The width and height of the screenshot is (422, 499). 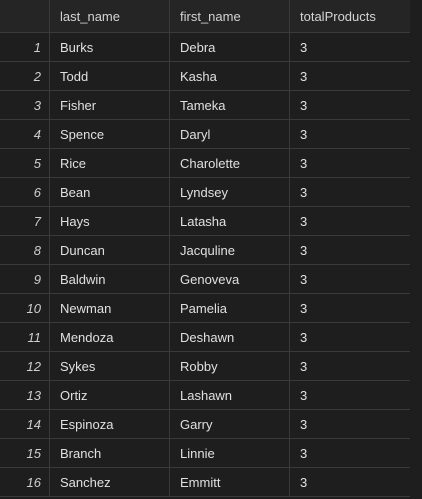 What do you see at coordinates (230, 337) in the screenshot?
I see `cell-first-name: Deshawn` at bounding box center [230, 337].